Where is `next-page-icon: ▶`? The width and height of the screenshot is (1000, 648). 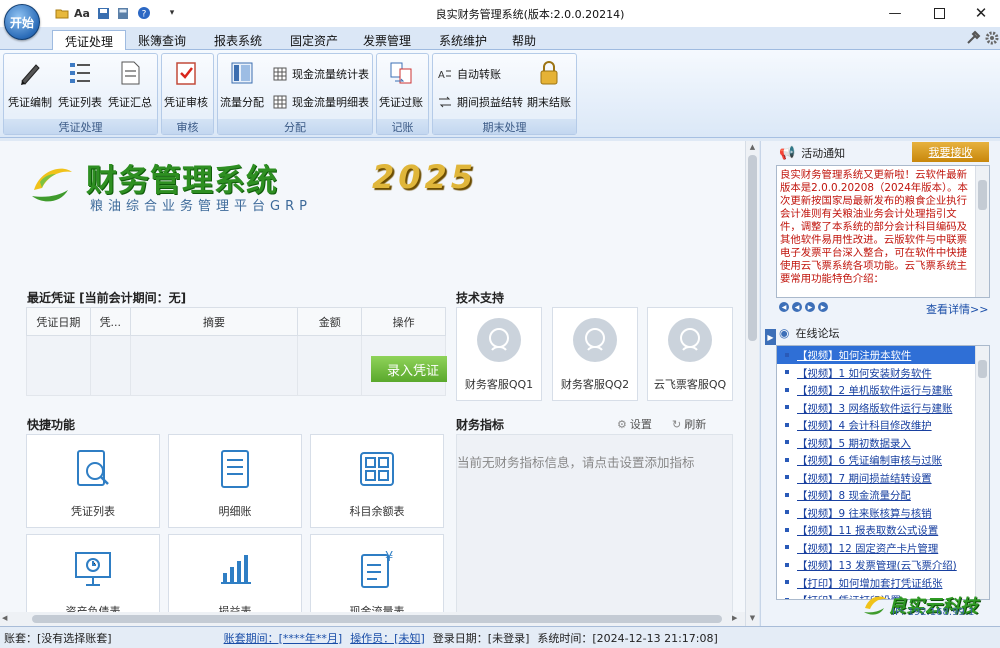
next-page-icon: ▶ is located at coordinates (810, 307).